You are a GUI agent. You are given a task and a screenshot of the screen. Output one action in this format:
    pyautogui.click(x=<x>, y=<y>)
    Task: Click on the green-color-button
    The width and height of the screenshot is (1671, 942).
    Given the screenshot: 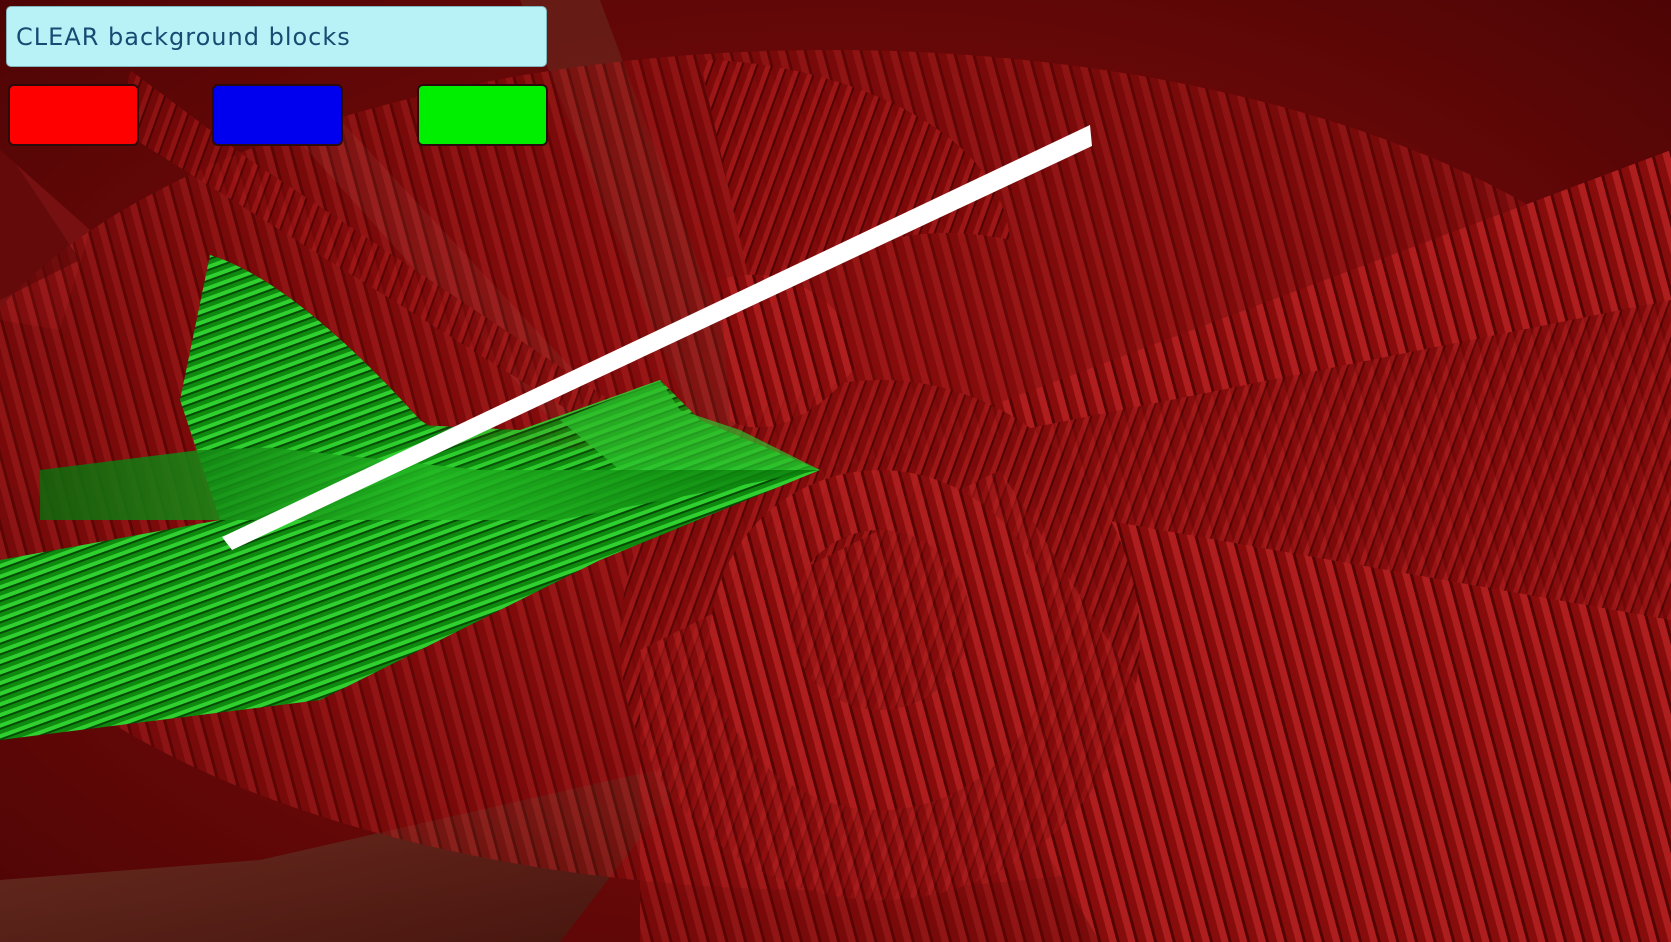 What is the action you would take?
    pyautogui.click(x=482, y=115)
    